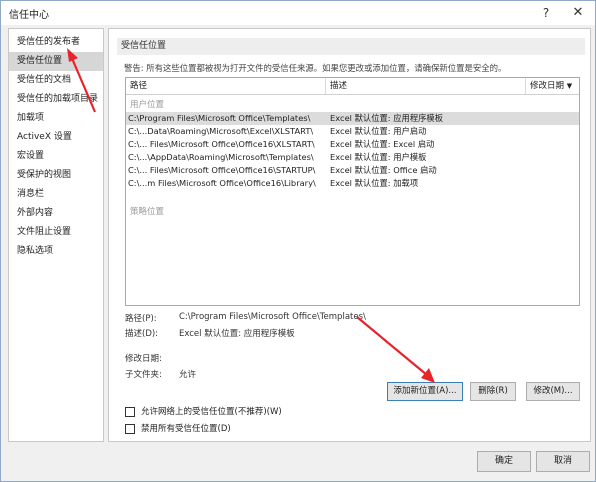 This screenshot has width=596, height=482. I want to click on sidebar-item-message-bar: 消息栏, so click(56, 194).